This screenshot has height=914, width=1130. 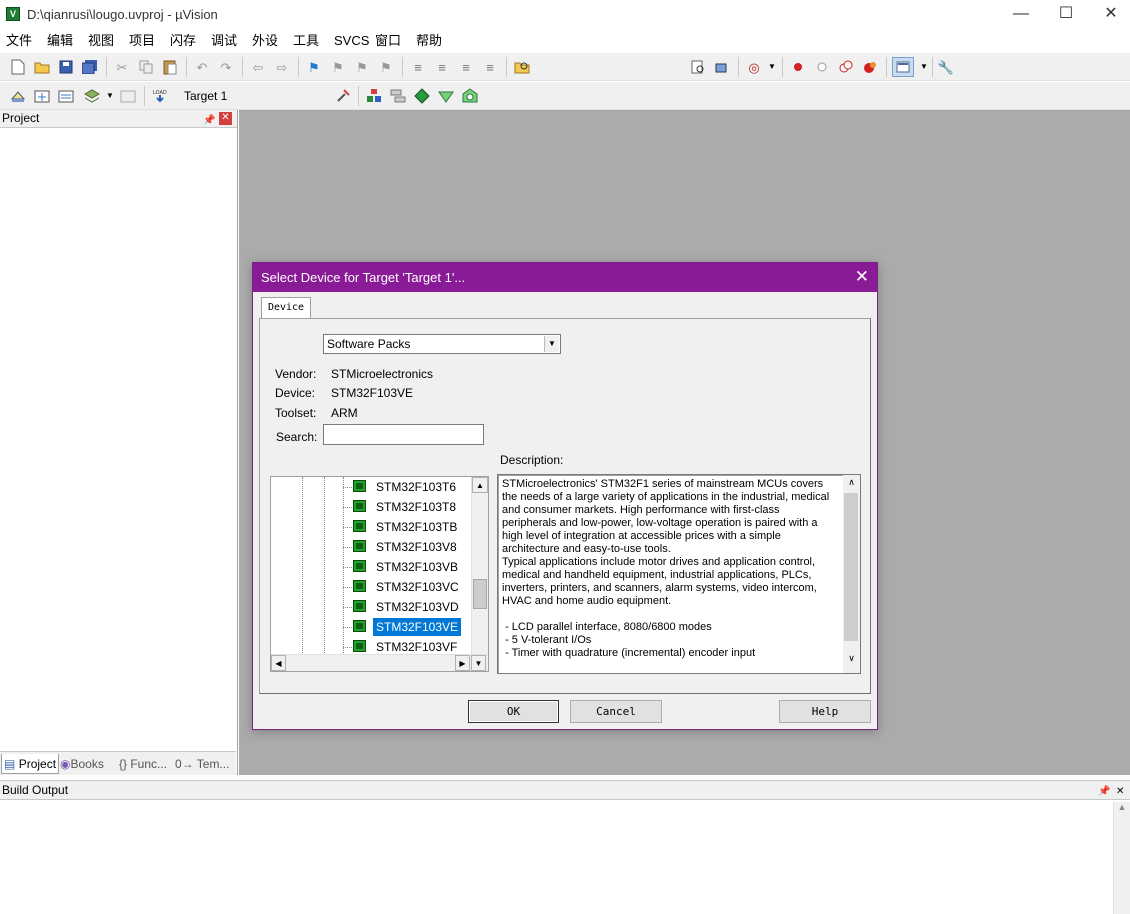 What do you see at coordinates (66, 96) in the screenshot?
I see `rebuild-icon` at bounding box center [66, 96].